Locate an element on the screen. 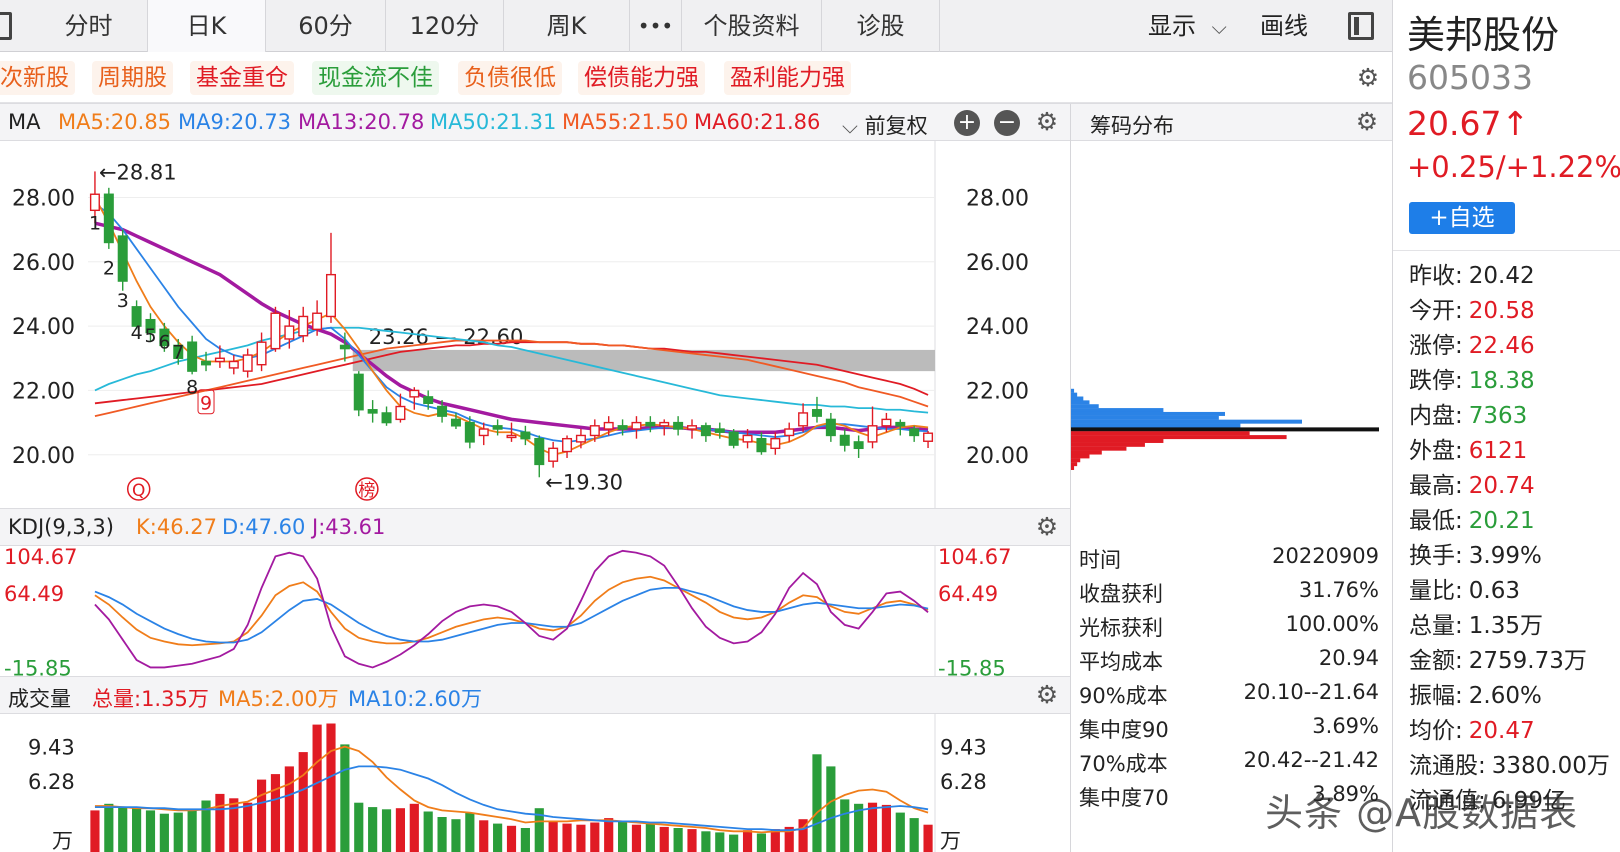 Image resolution: width=1620 pixels, height=852 pixels. tag-poor-cashflow: 现金流不佳 is located at coordinates (375, 78).